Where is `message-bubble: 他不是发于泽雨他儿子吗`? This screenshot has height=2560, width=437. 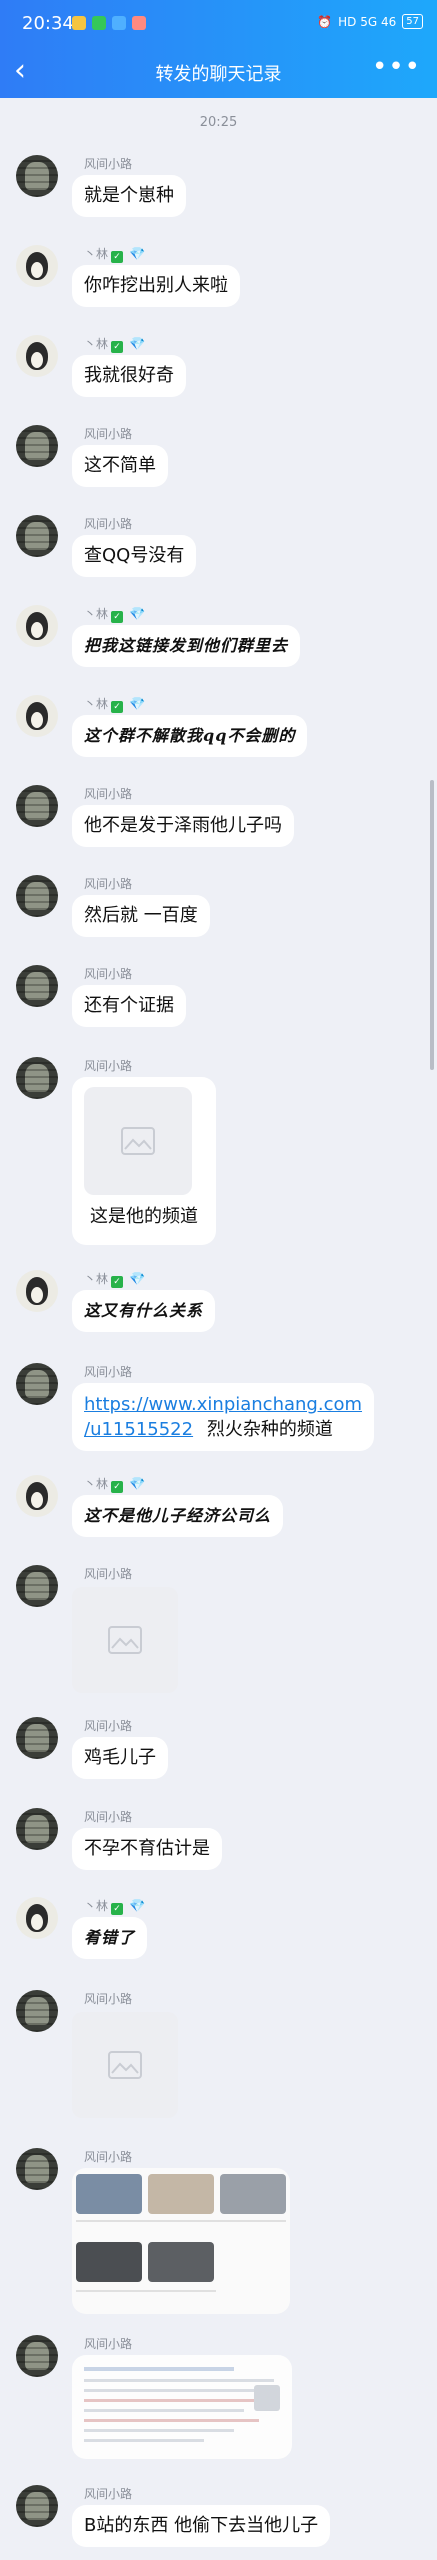 message-bubble: 他不是发于泽雨他儿子吗 is located at coordinates (183, 826).